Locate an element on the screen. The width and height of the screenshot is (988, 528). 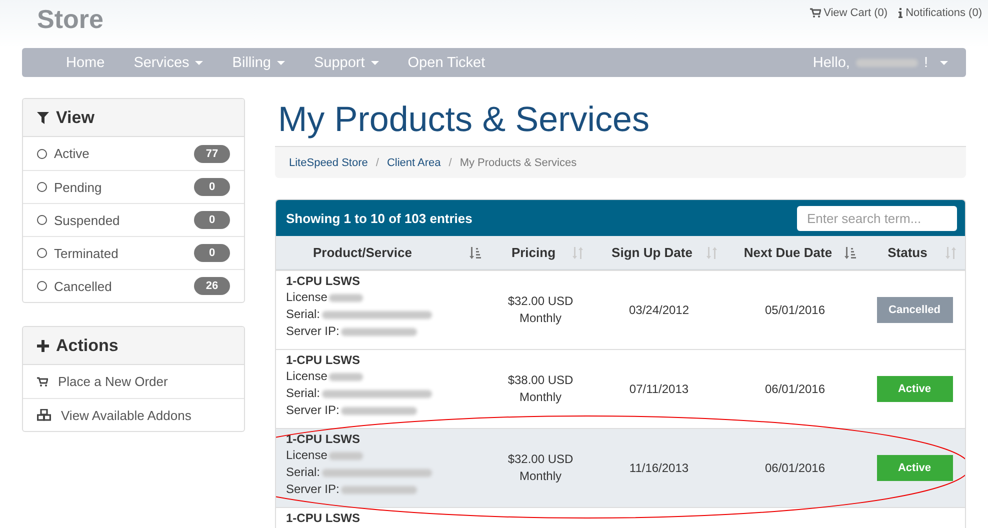
column-header: Status is located at coordinates (914, 253).